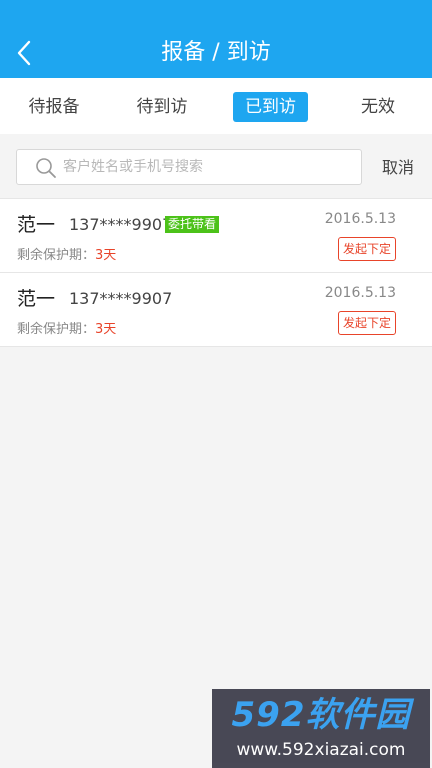  What do you see at coordinates (216, 52) in the screenshot?
I see `page-title: 报备 / 到访` at bounding box center [216, 52].